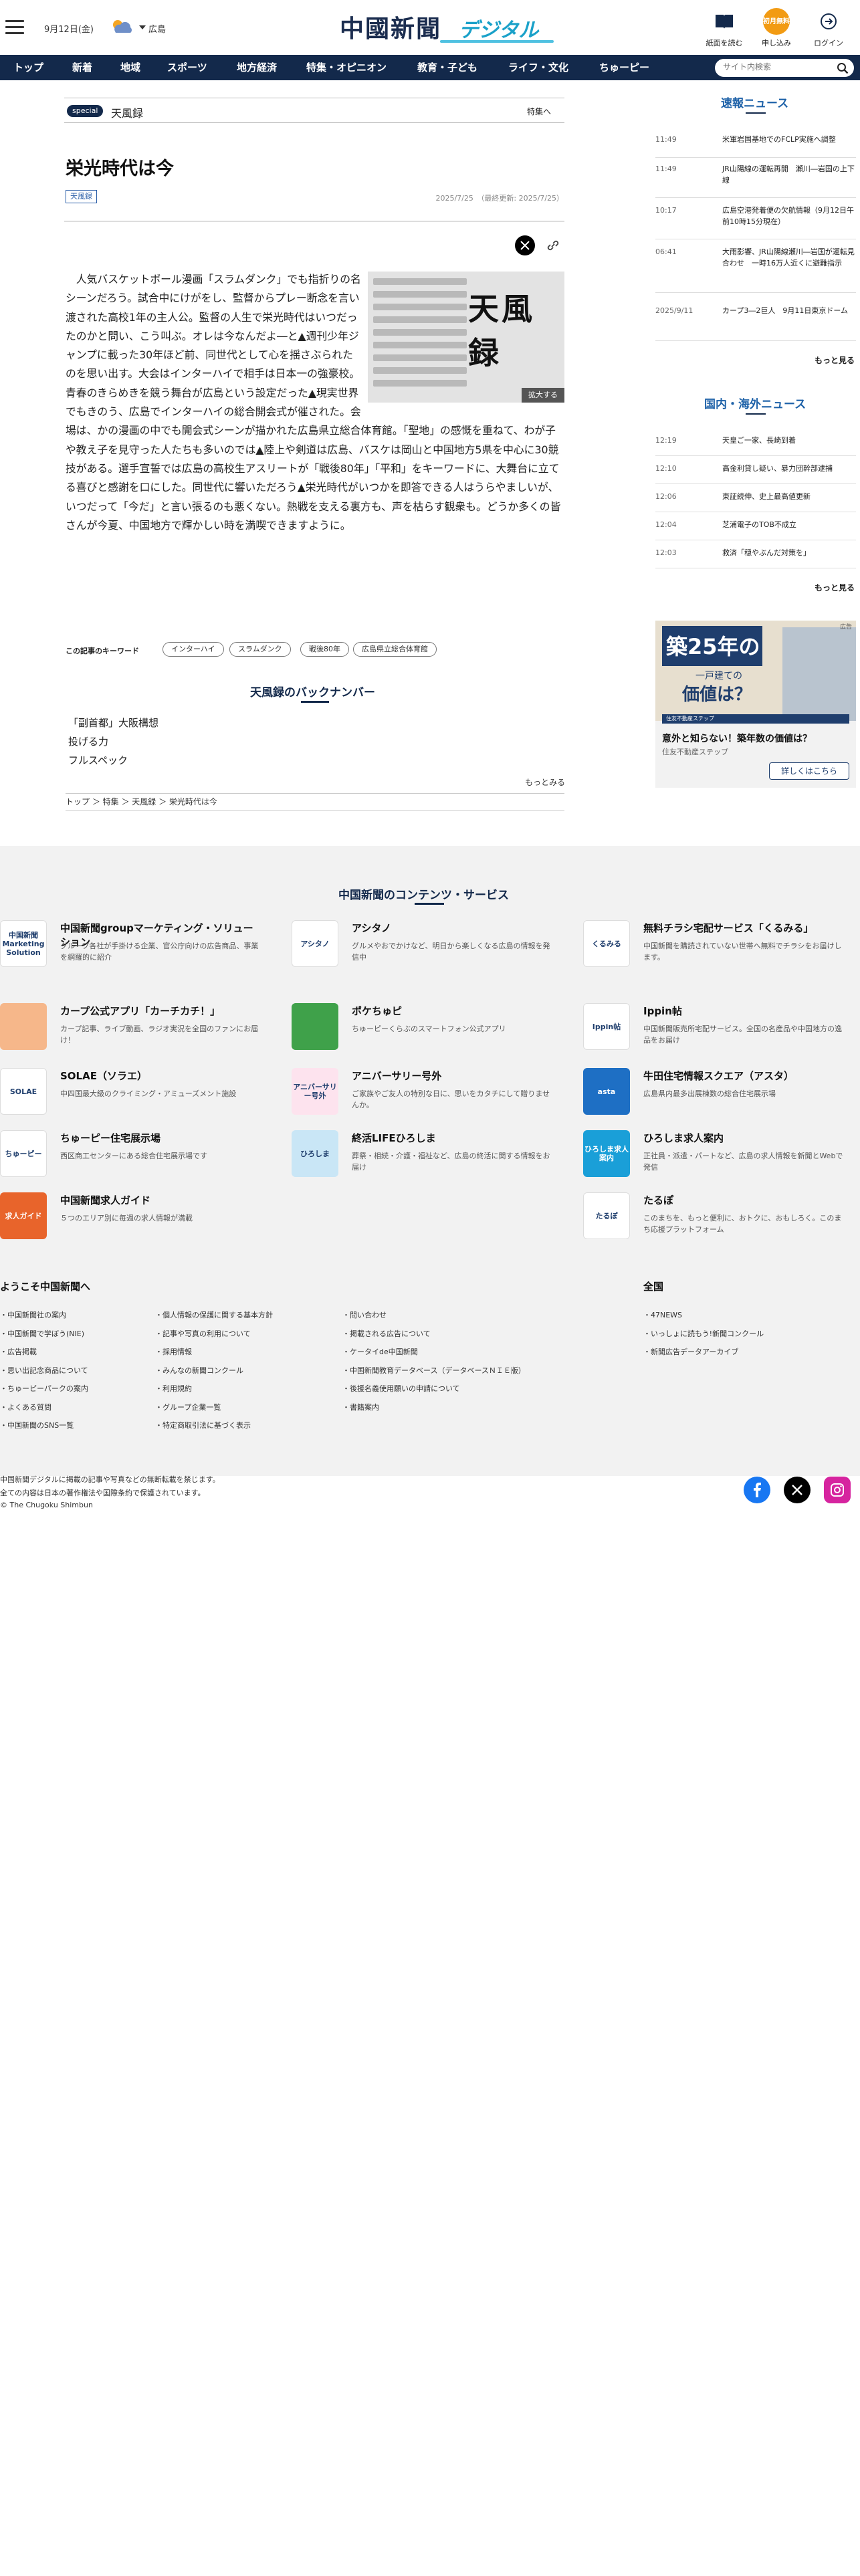 This screenshot has height=2576, width=860. What do you see at coordinates (835, 360) in the screenshot?
I see `more-breaking-link: もっと見る` at bounding box center [835, 360].